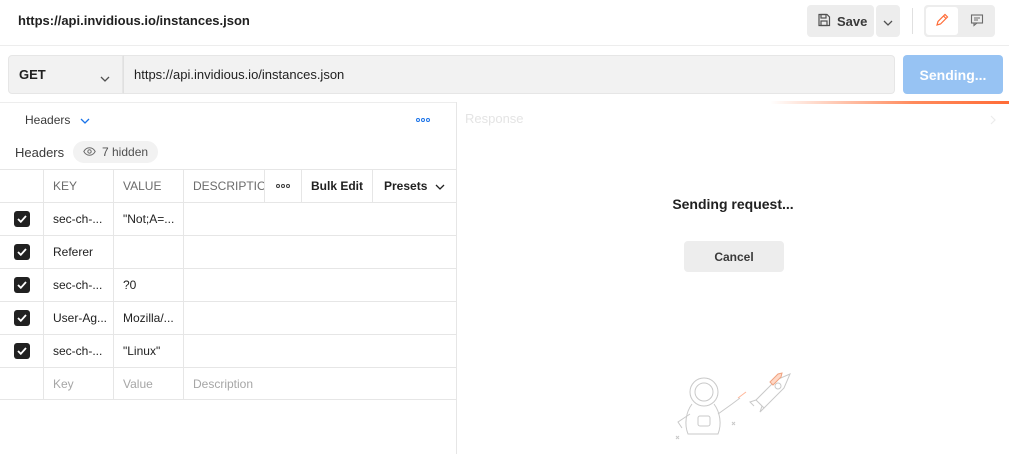 This screenshot has height=454, width=1009. What do you see at coordinates (148, 351) in the screenshot?
I see `header-value-cell: "Linux"` at bounding box center [148, 351].